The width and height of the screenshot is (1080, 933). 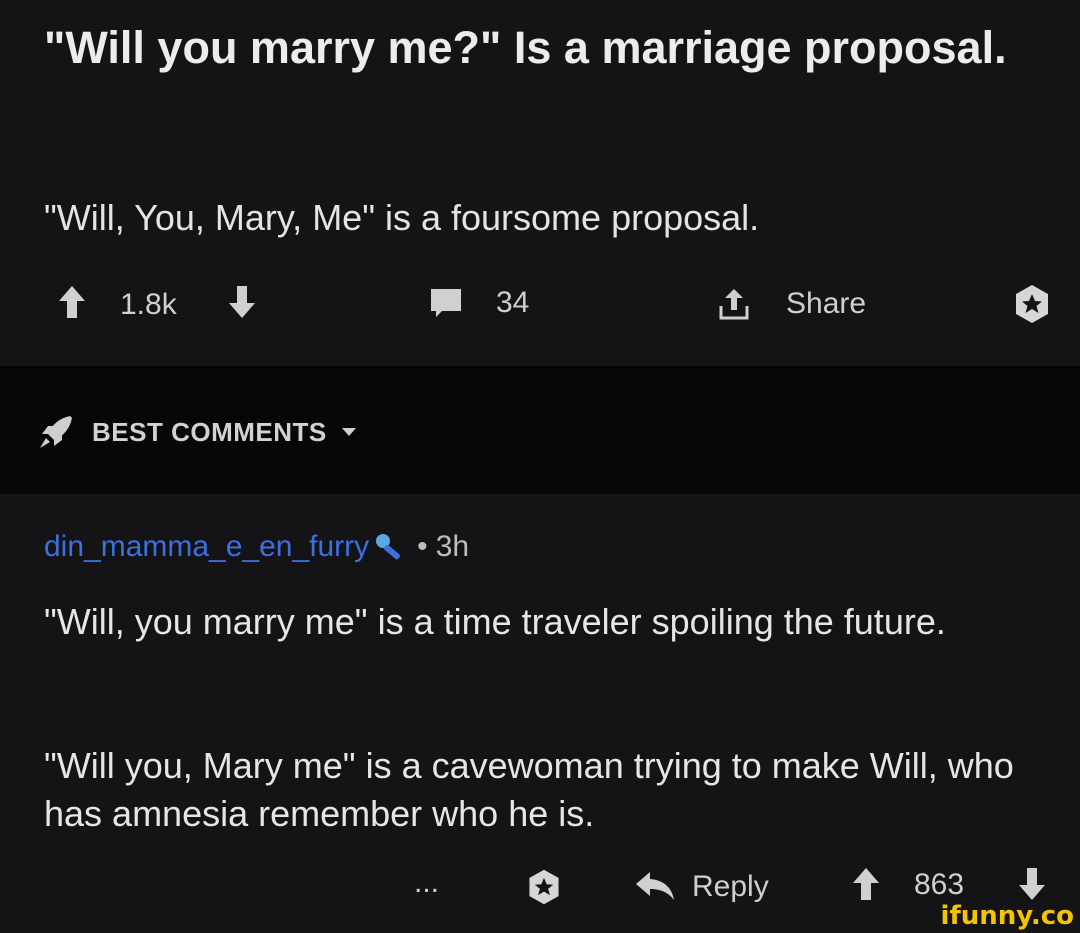 What do you see at coordinates (348, 432) in the screenshot?
I see `chevron-down-icon` at bounding box center [348, 432].